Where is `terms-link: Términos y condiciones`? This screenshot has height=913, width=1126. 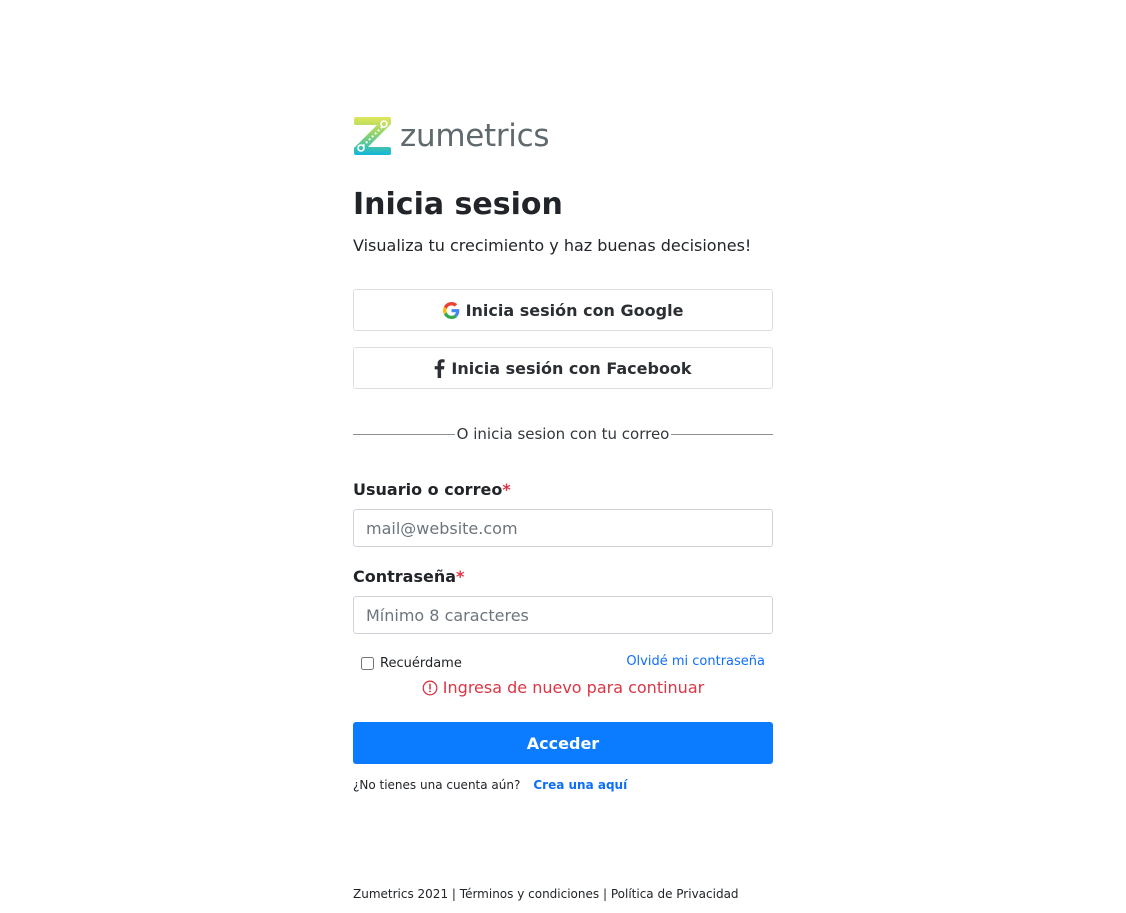 terms-link: Términos y condiciones is located at coordinates (529, 894).